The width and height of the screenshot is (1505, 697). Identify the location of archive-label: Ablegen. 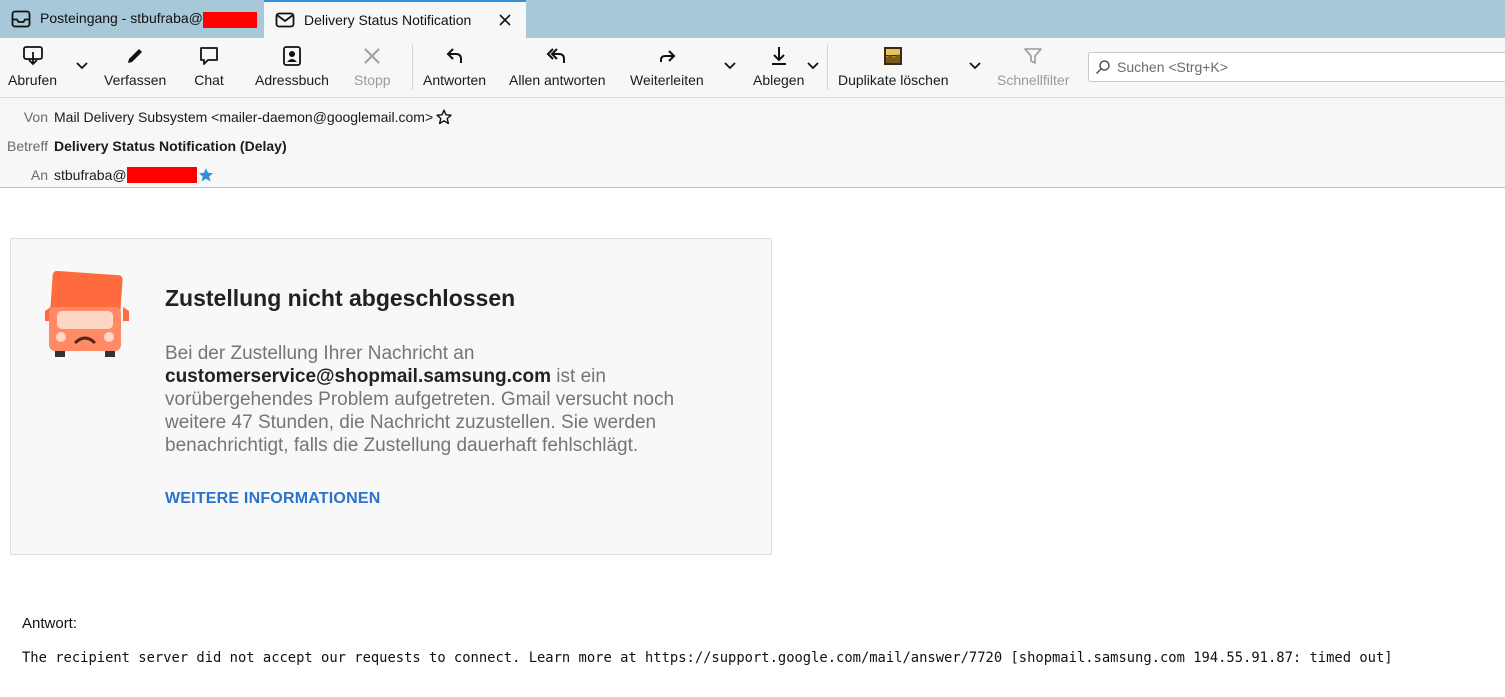
(779, 80).